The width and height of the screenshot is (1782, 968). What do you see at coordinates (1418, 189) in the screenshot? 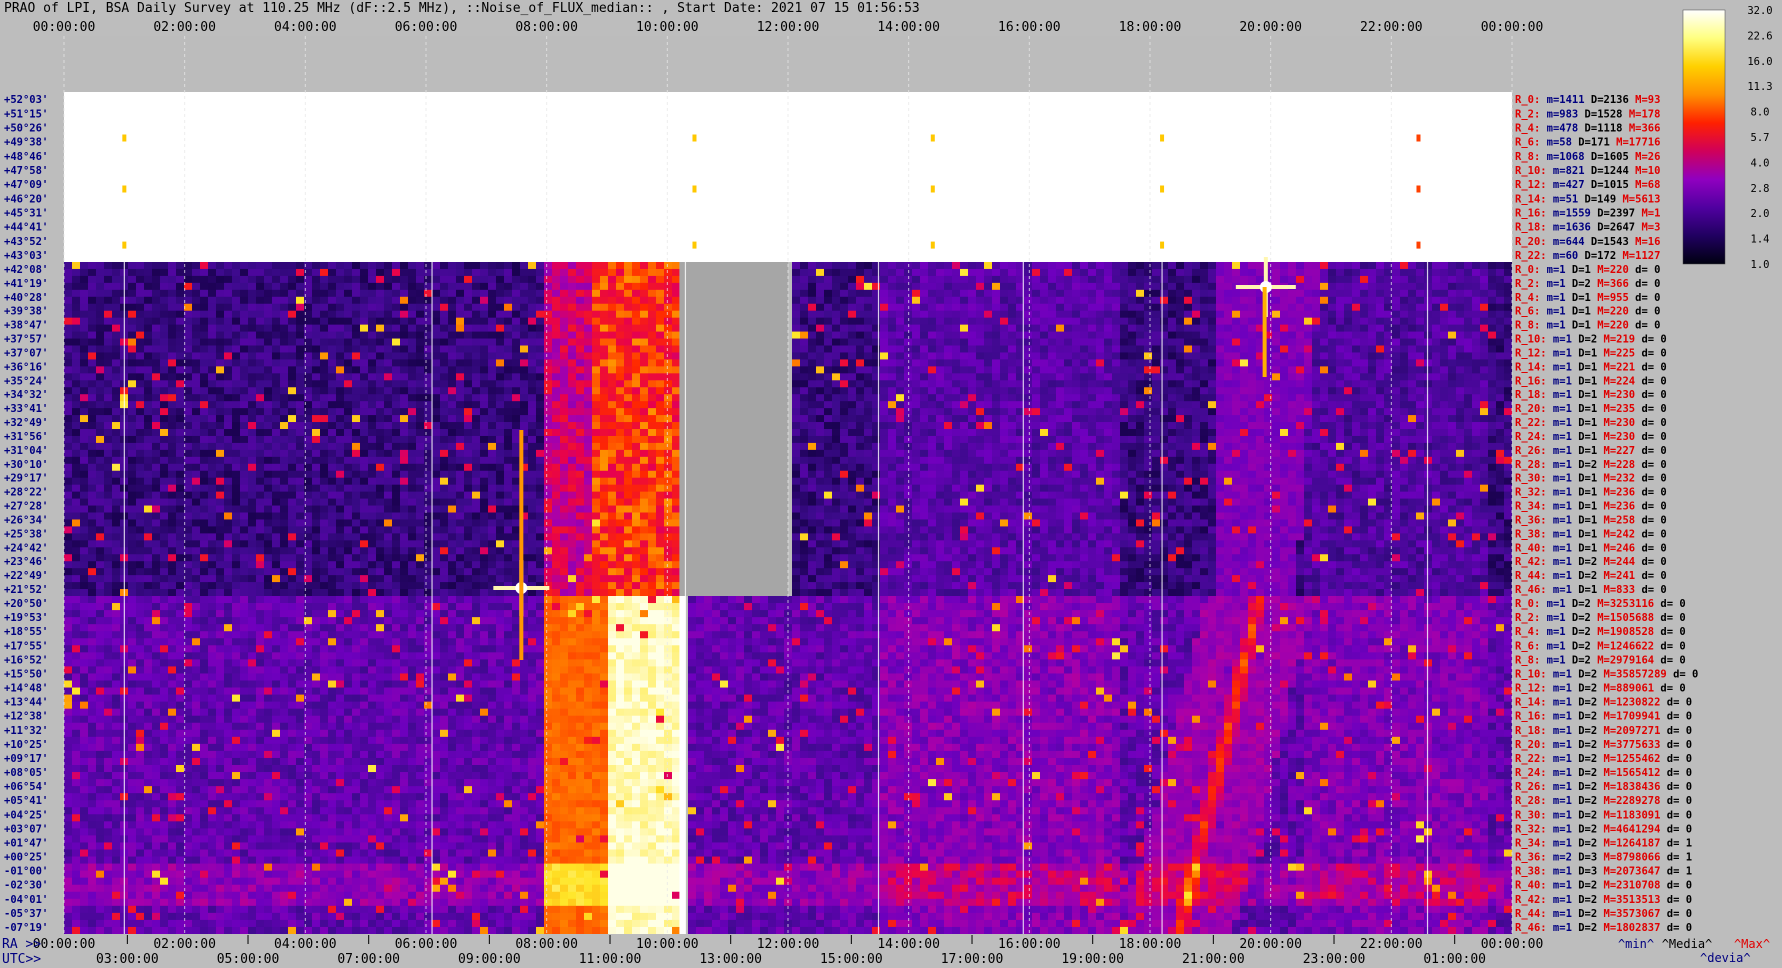
I see `band-1-spot` at bounding box center [1418, 189].